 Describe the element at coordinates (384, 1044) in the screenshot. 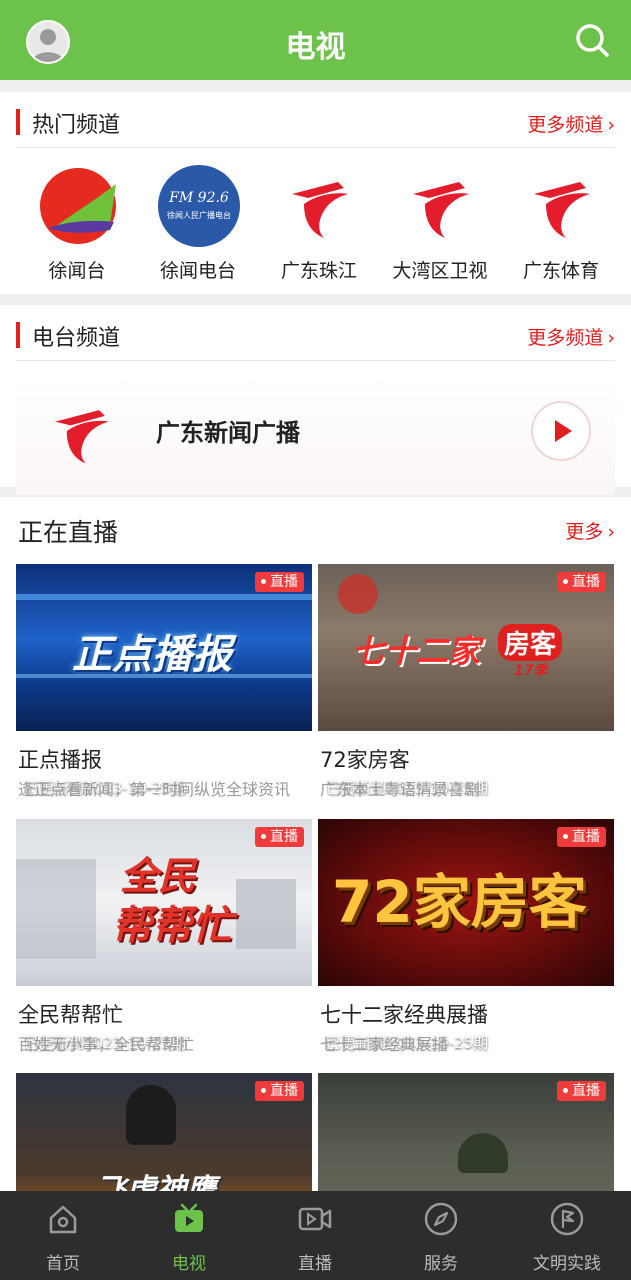

I see `program-description: 七十二家经典展播` at that location.